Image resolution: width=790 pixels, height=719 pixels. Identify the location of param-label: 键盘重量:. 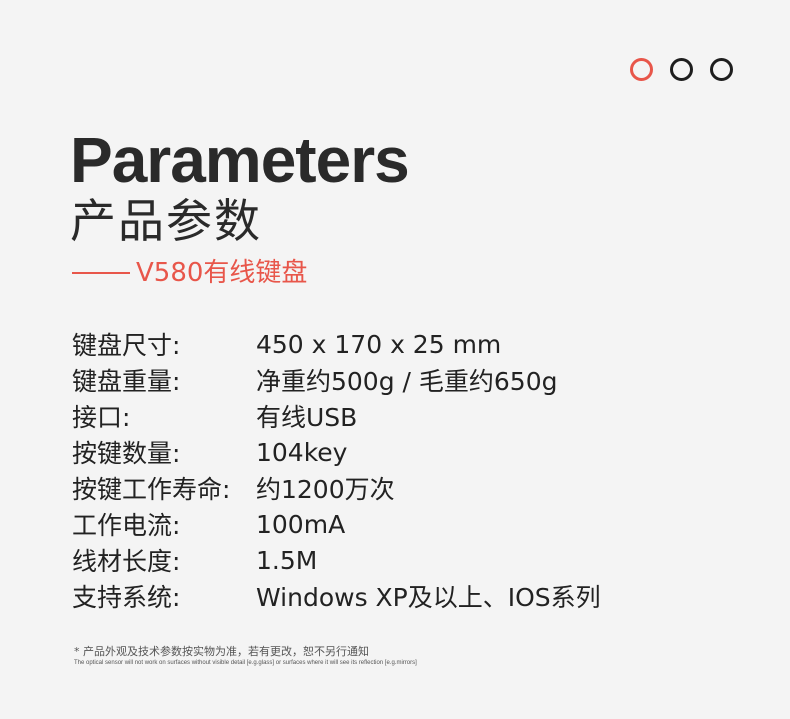
(126, 381).